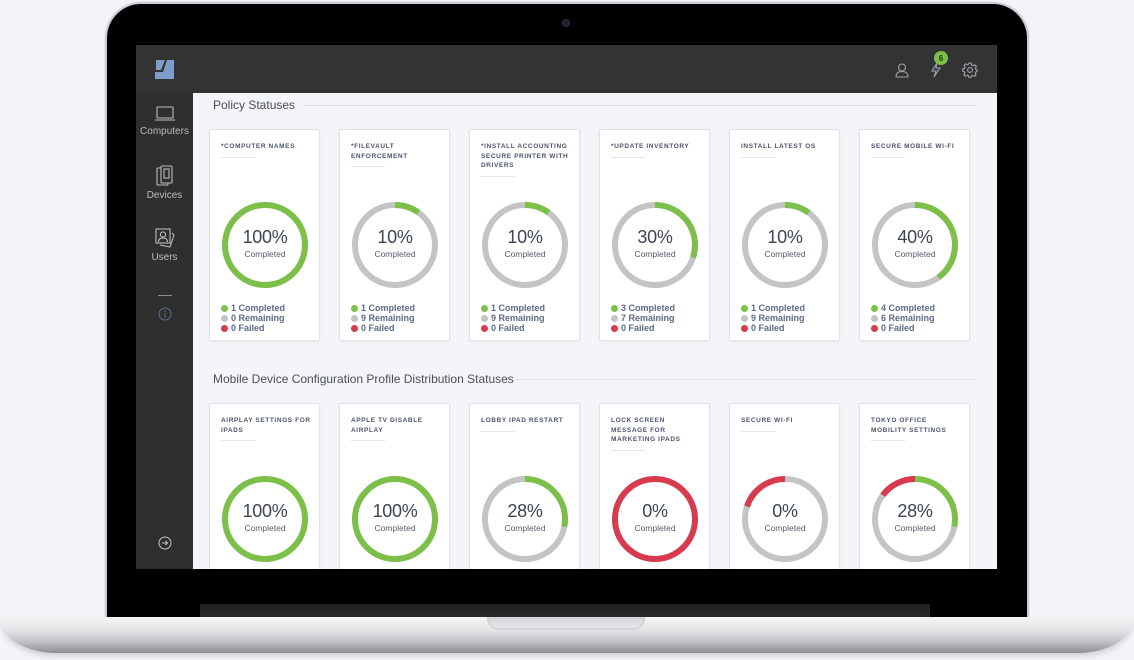  Describe the element at coordinates (565, 611) in the screenshot. I see `laptop-hinge` at that location.